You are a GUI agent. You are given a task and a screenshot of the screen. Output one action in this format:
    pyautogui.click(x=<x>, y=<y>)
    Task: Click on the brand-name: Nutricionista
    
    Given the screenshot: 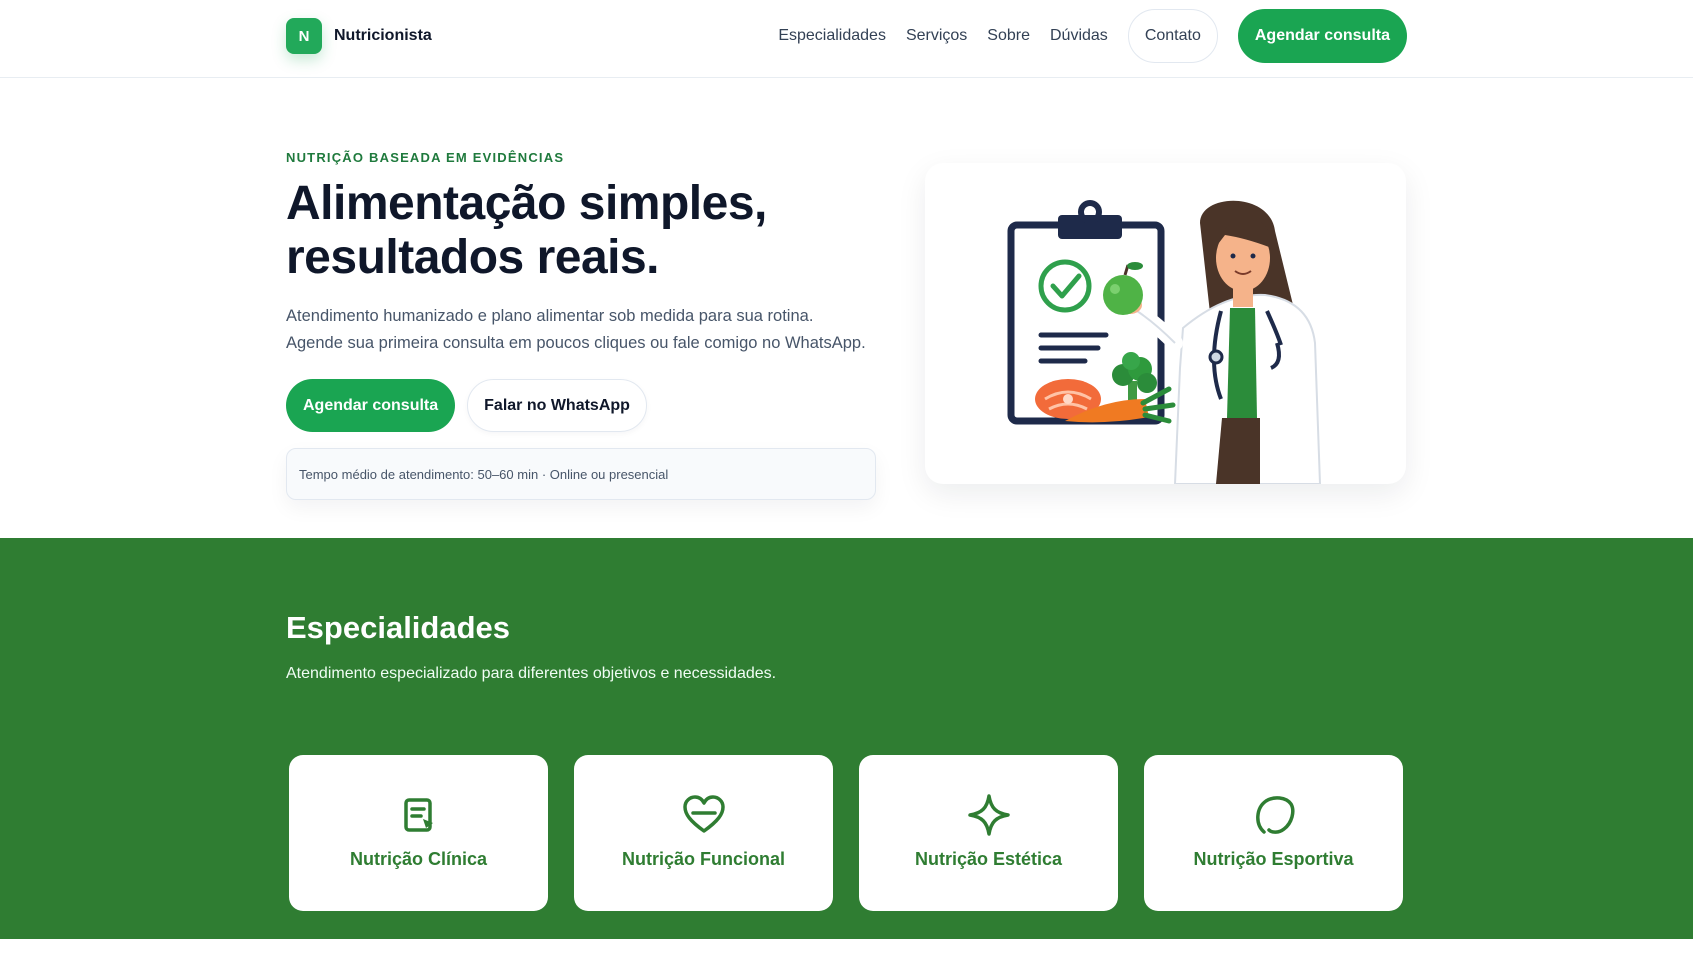 What is the action you would take?
    pyautogui.click(x=383, y=35)
    